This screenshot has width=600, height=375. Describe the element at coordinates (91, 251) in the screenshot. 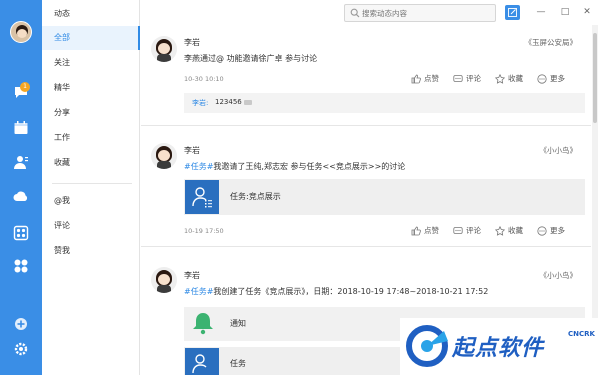

I see `menu-item-likes: 赞我` at that location.